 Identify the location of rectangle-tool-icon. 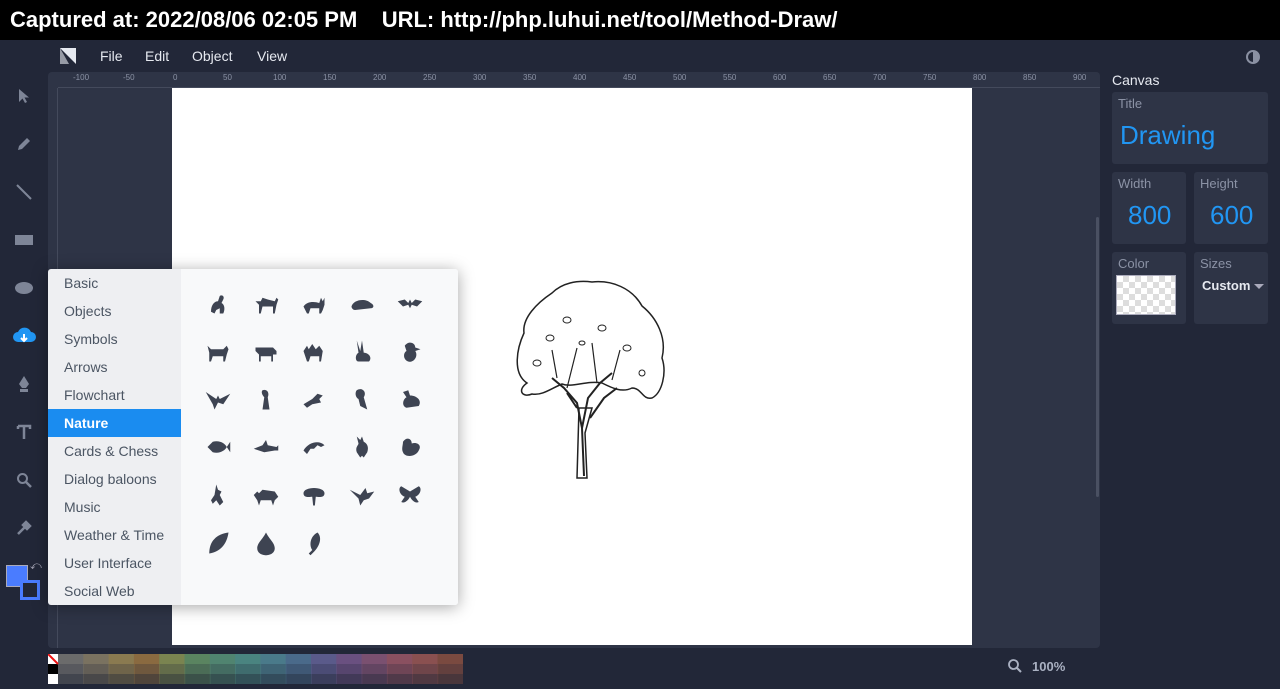
(24, 240).